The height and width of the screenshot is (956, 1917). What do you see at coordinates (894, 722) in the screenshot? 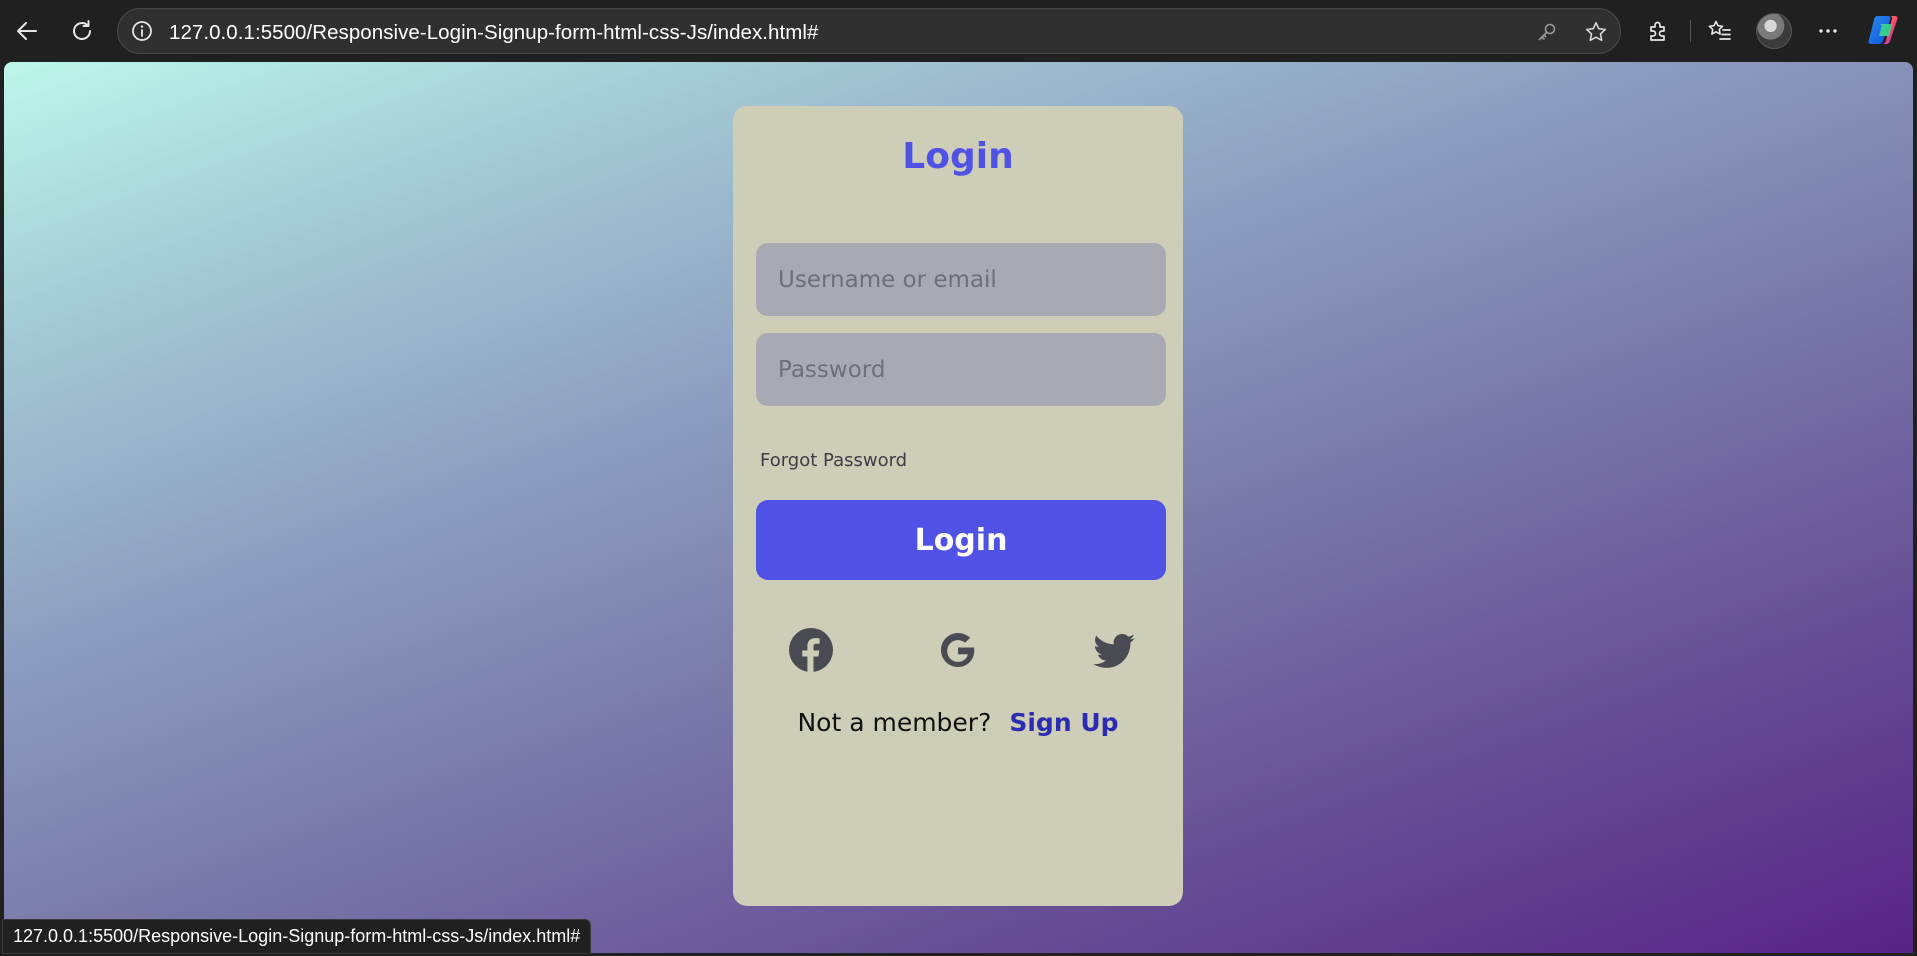
I see `not-member-text: Not a member?` at bounding box center [894, 722].